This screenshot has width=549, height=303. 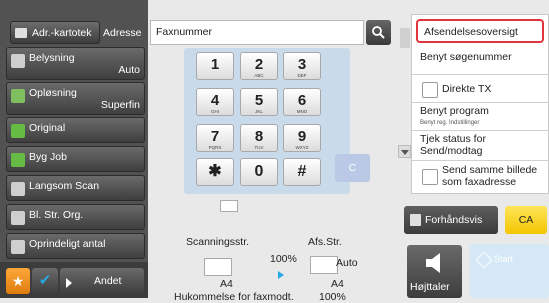 I want to click on send-size-label: Afs.Str., so click(x=325, y=242).